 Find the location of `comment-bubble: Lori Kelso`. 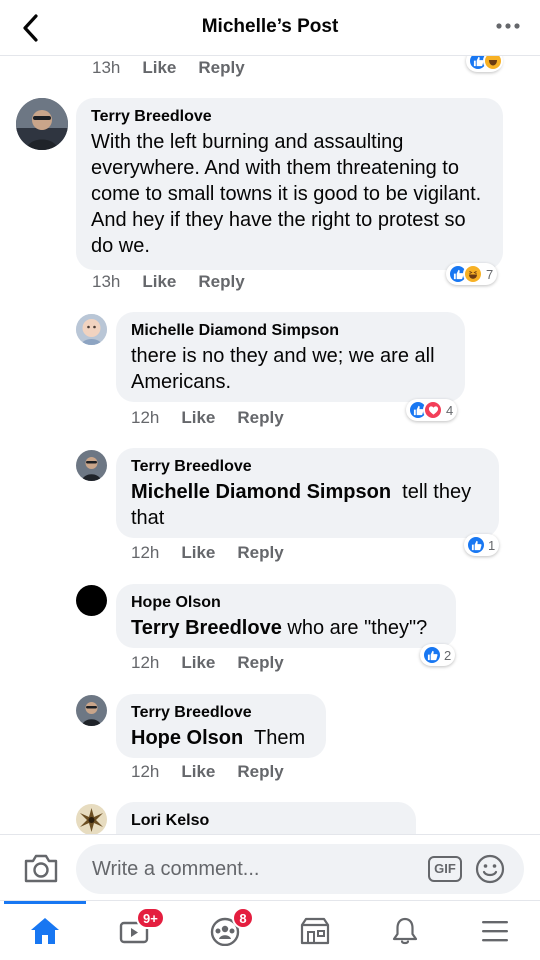

comment-bubble: Lori Kelso is located at coordinates (266, 818).